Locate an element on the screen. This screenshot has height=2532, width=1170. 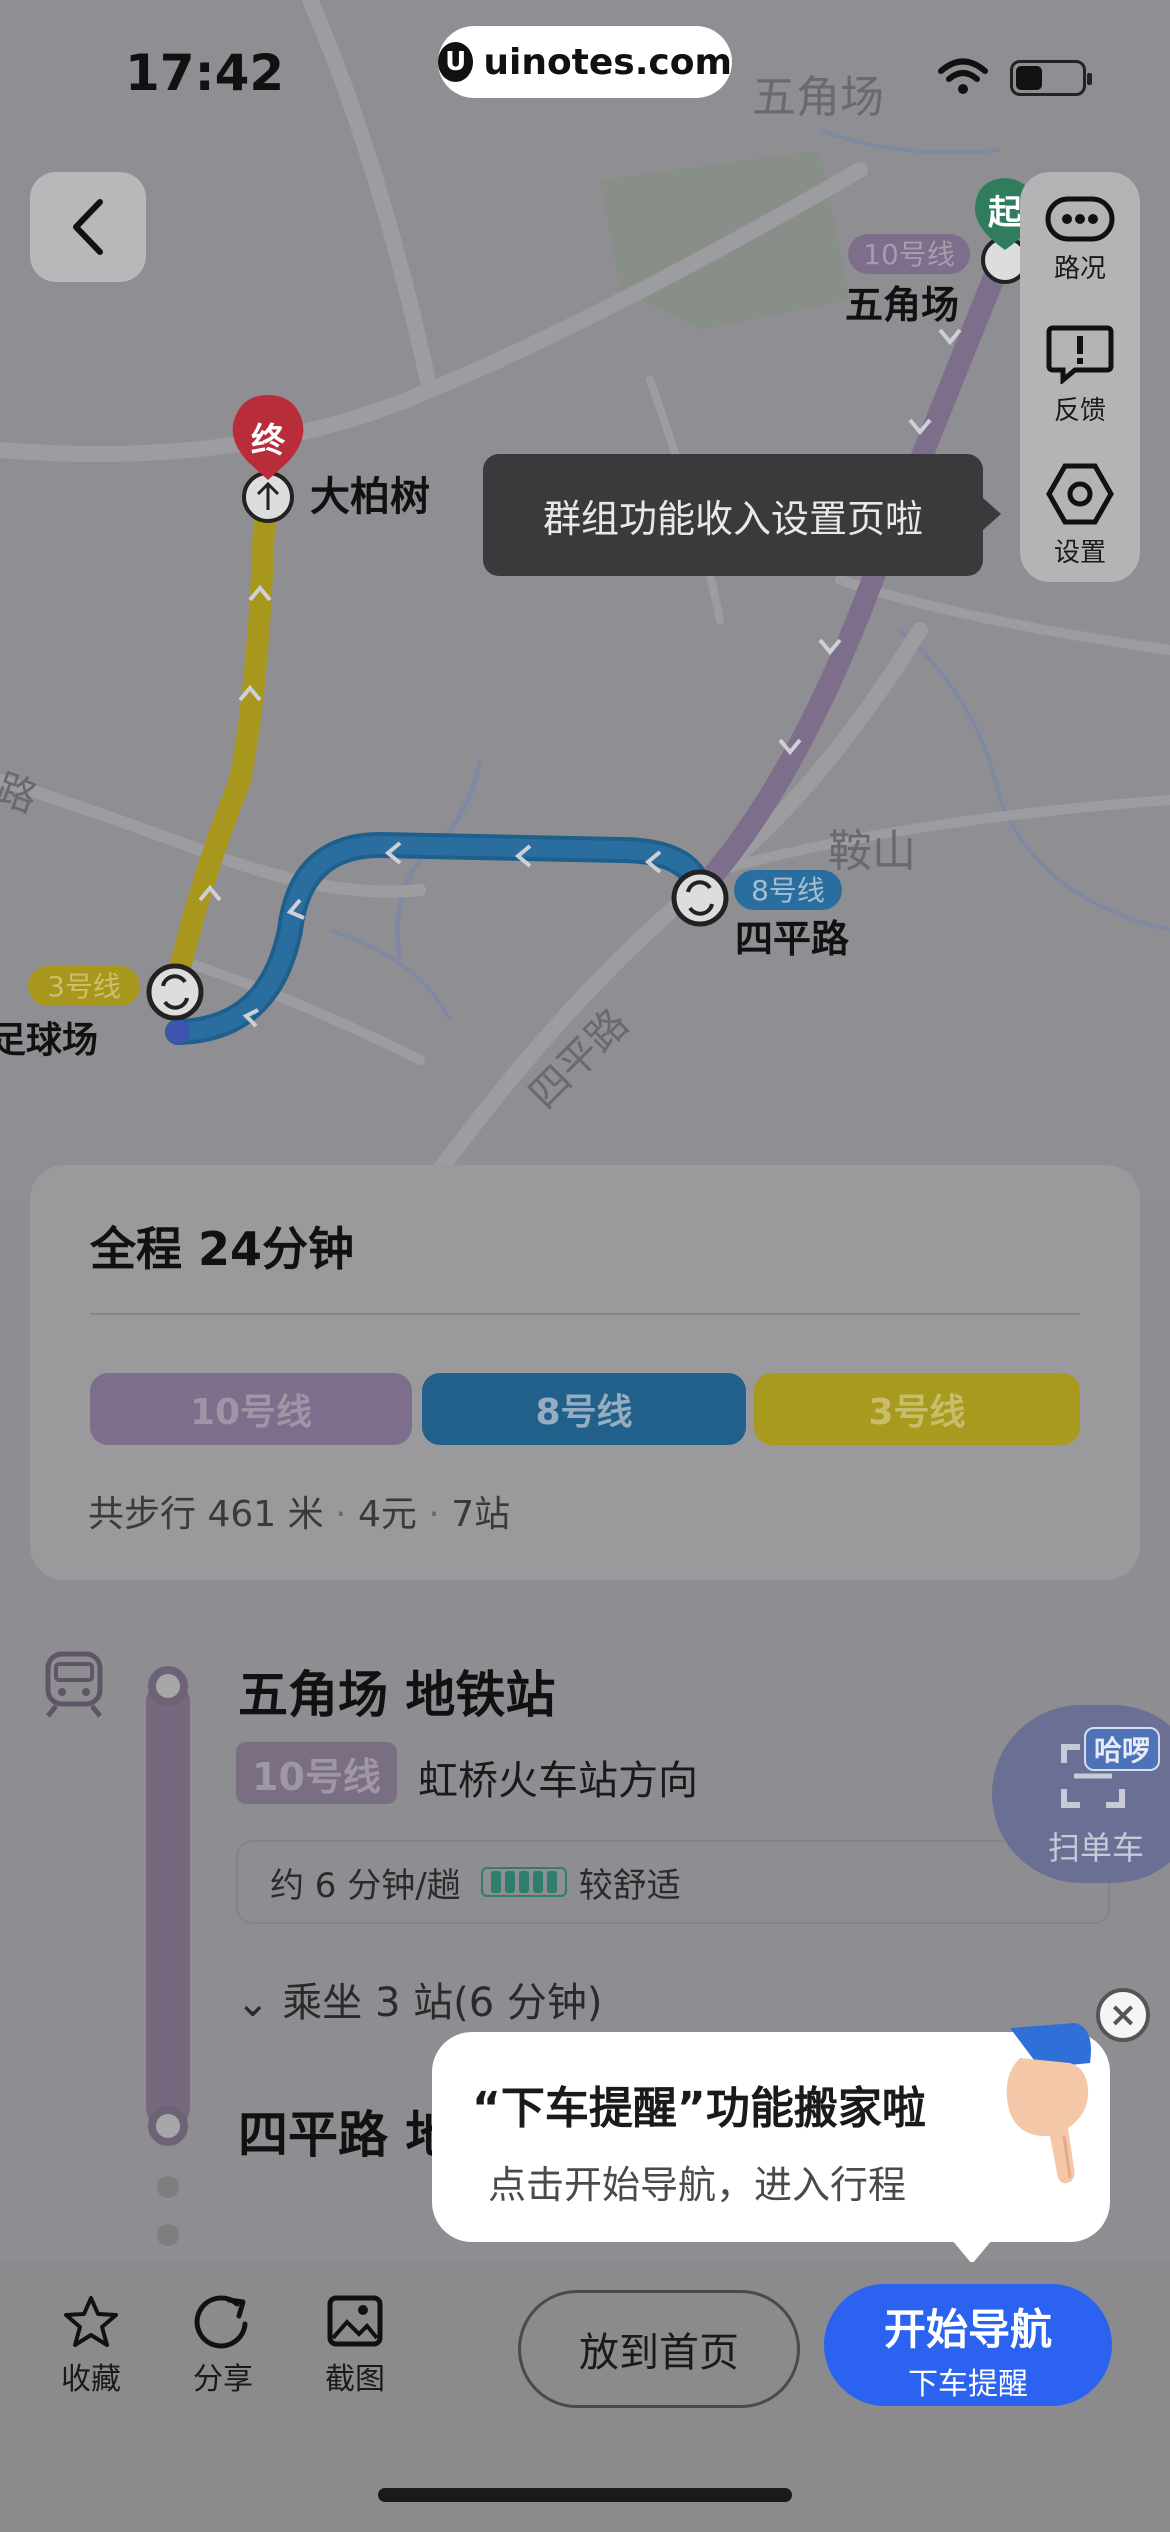
stop-count: 7站 is located at coordinates (481, 1514).